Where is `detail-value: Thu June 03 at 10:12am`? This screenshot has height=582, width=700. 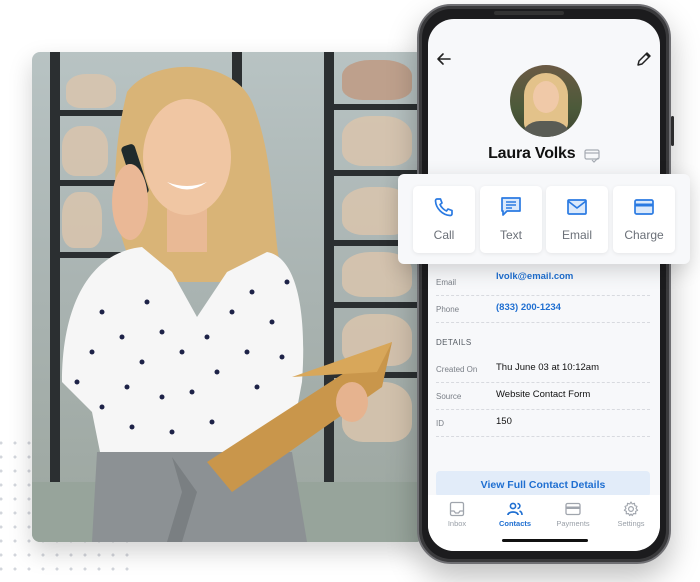 detail-value: Thu June 03 at 10:12am is located at coordinates (547, 367).